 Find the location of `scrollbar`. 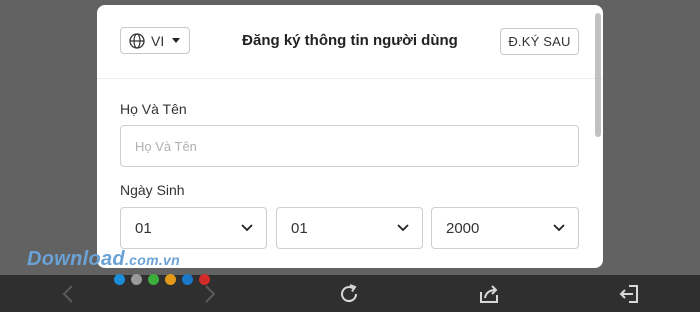

scrollbar is located at coordinates (598, 75).